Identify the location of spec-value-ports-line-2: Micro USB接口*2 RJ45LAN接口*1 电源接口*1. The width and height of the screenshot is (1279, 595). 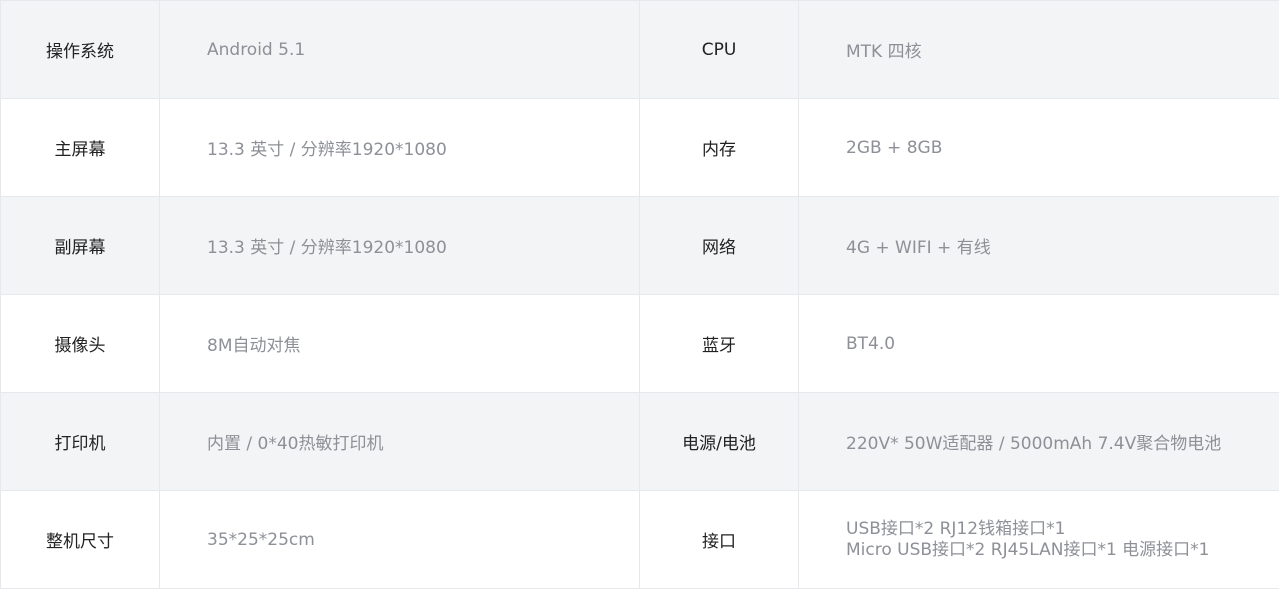
(1028, 549).